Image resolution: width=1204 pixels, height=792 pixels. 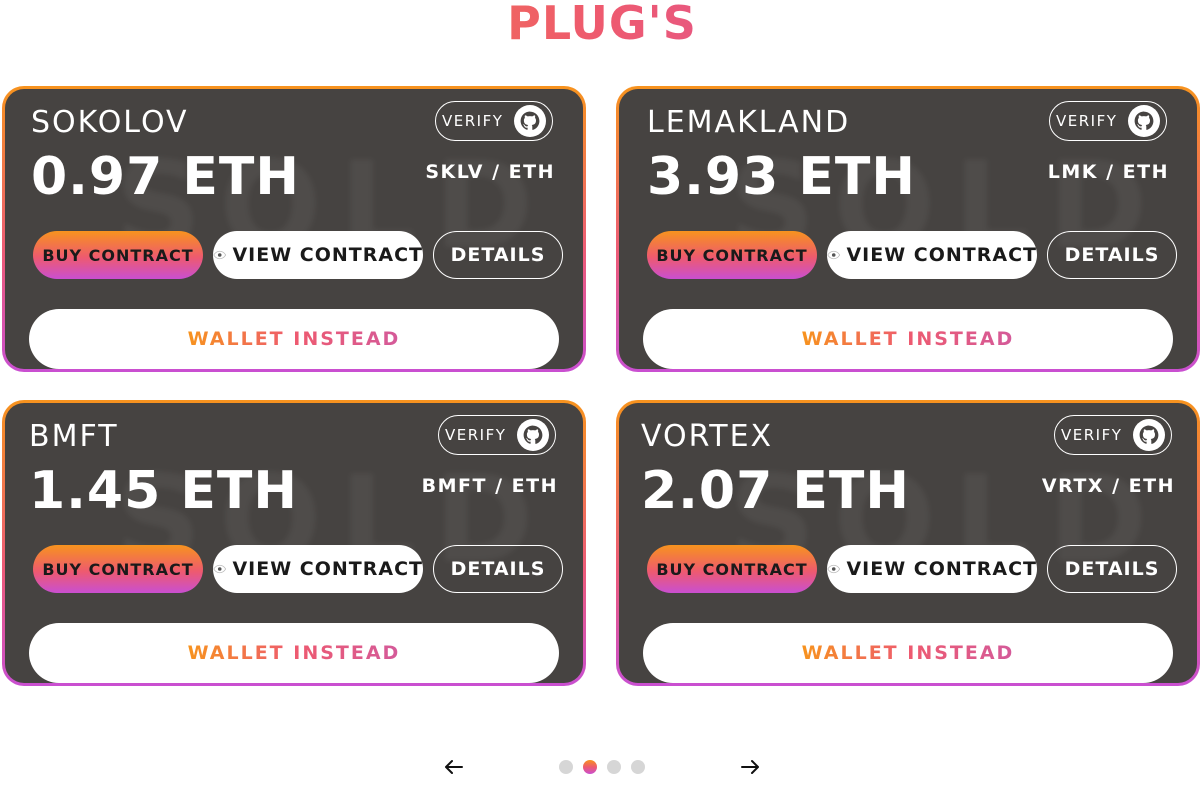 I want to click on carousel-navigation, so click(x=602, y=767).